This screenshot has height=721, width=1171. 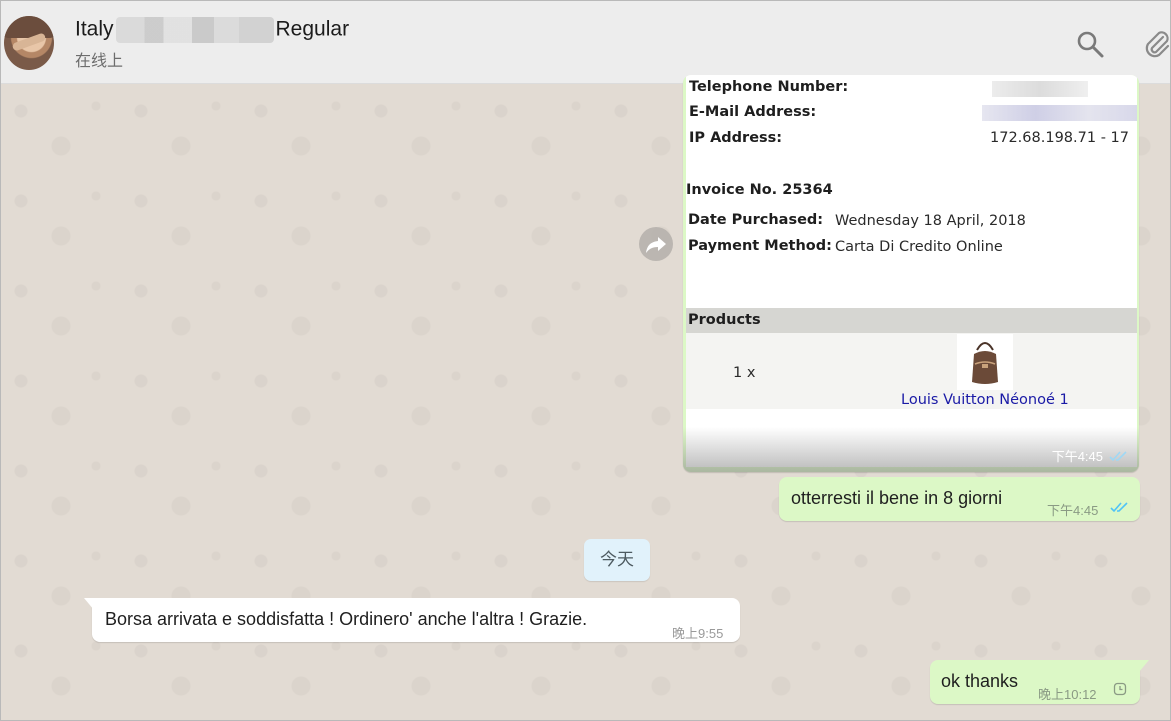 What do you see at coordinates (753, 112) in the screenshot?
I see `email-label: E-Mail Address:` at bounding box center [753, 112].